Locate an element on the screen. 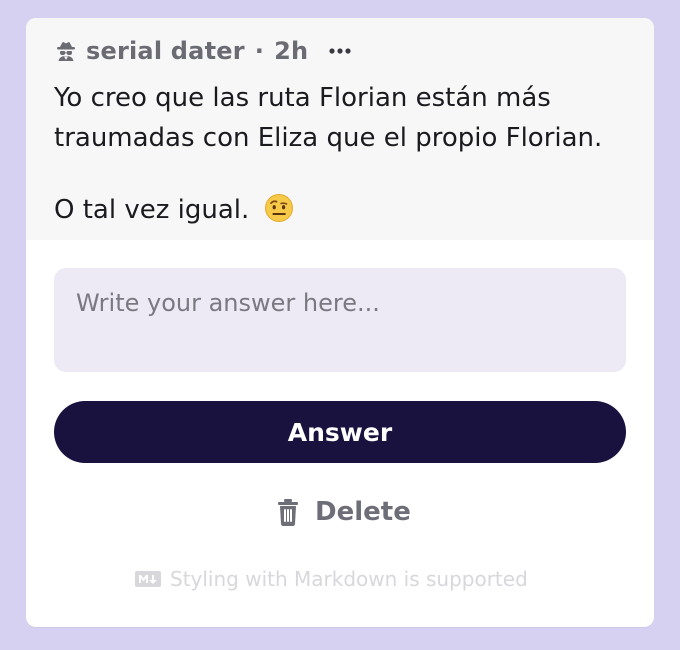 Image resolution: width=680 pixels, height=650 pixels. answer-field is located at coordinates (340, 320).